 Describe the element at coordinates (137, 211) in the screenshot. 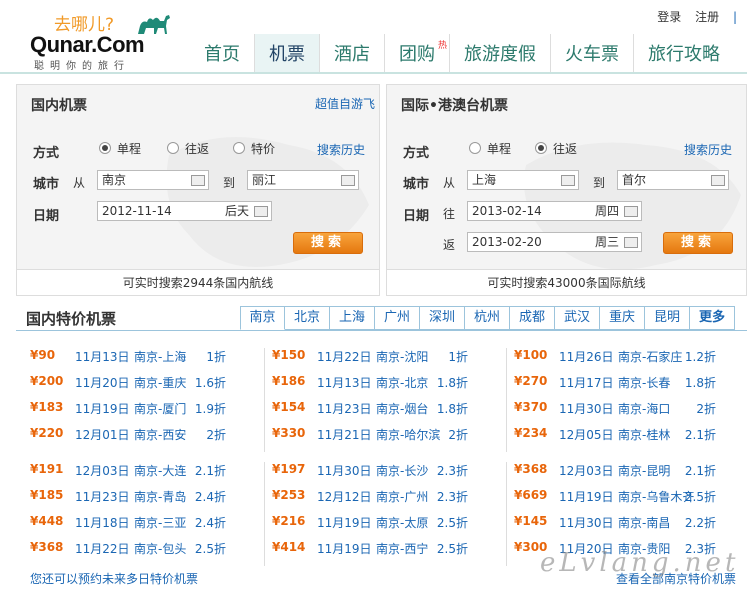

I see `date-value: 2012-11-14` at that location.